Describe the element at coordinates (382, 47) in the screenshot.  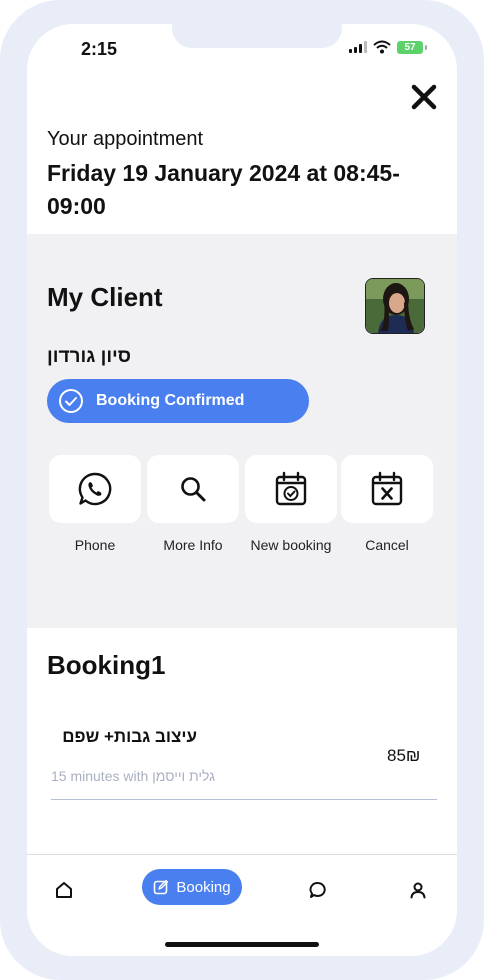
I see `wifi-icon` at that location.